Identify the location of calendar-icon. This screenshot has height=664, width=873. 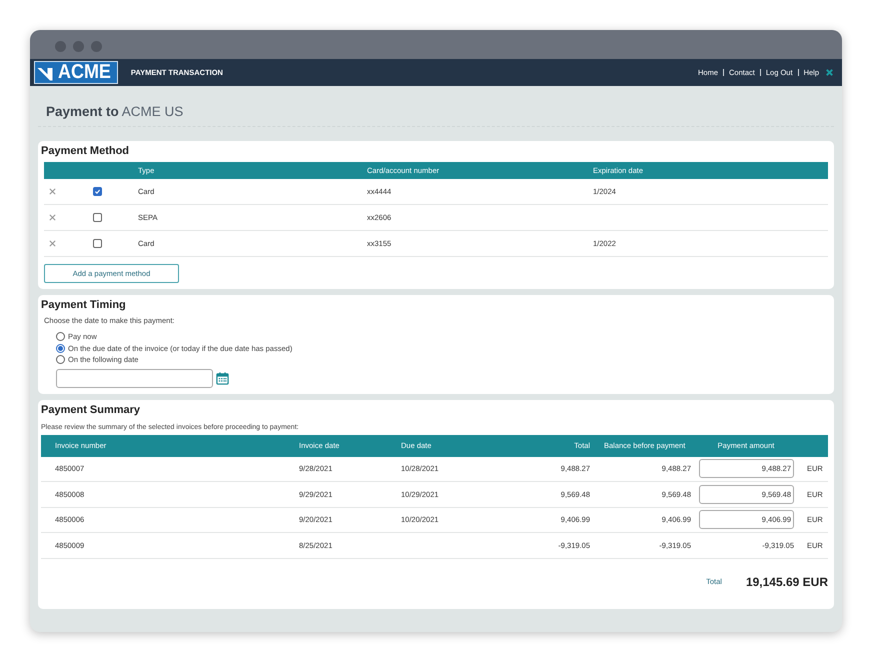
(222, 378).